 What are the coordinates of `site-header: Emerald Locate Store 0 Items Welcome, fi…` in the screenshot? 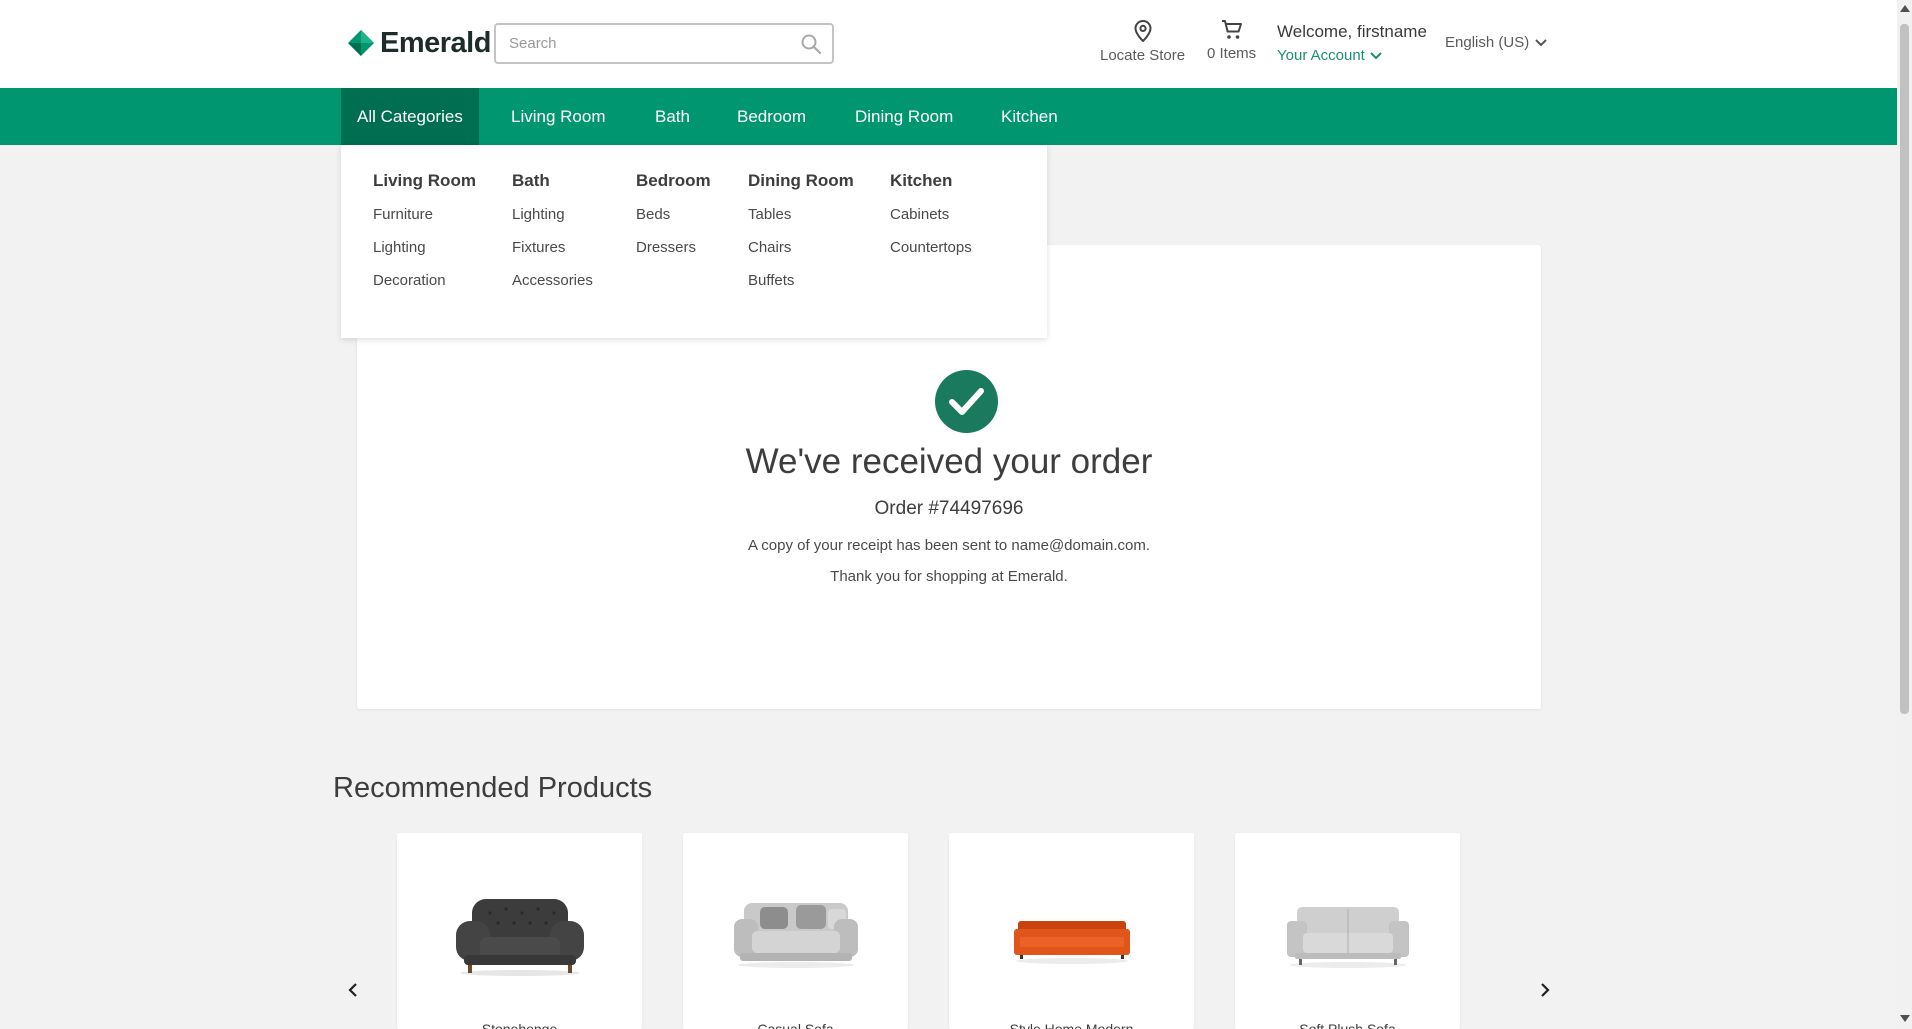 It's located at (948, 44).